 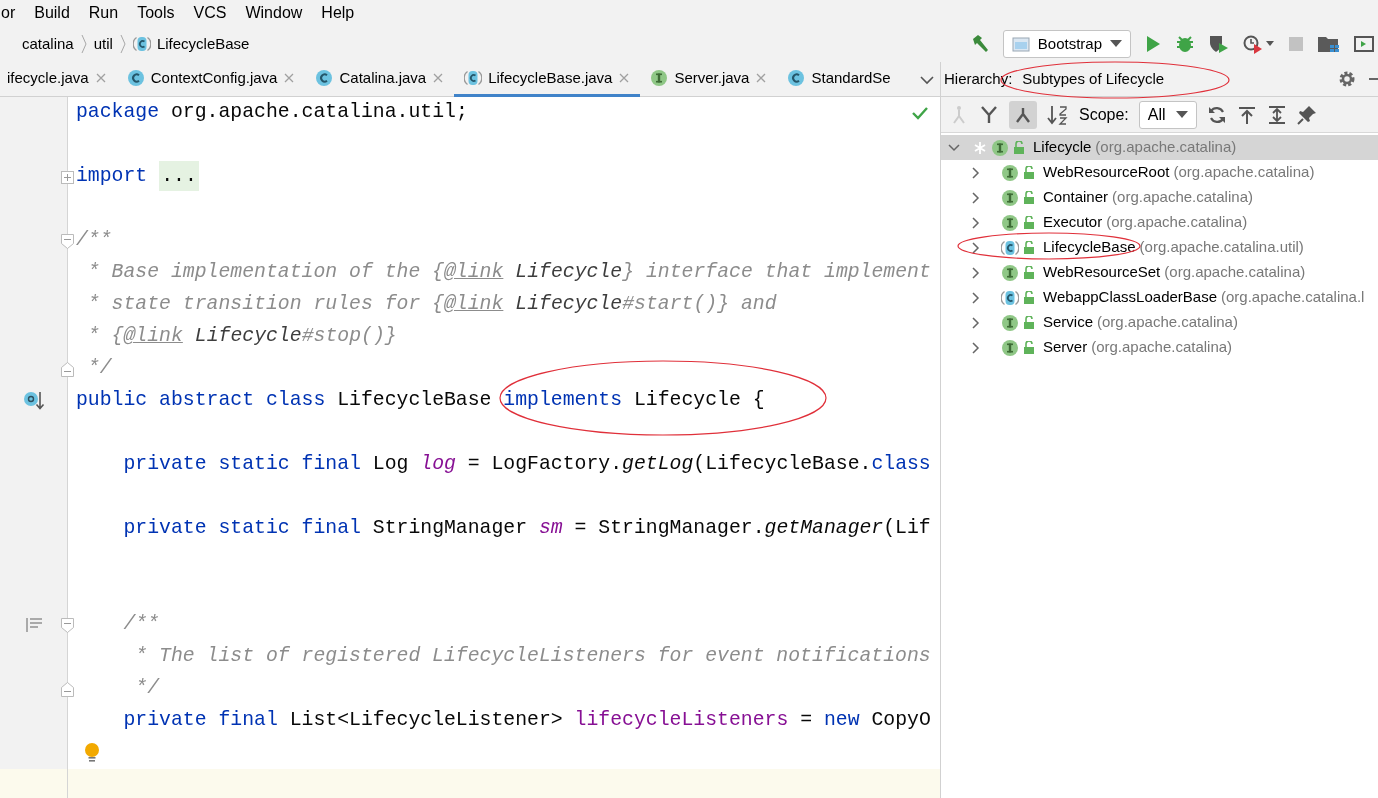 What do you see at coordinates (8, 13) in the screenshot?
I see `menu-item: or` at bounding box center [8, 13].